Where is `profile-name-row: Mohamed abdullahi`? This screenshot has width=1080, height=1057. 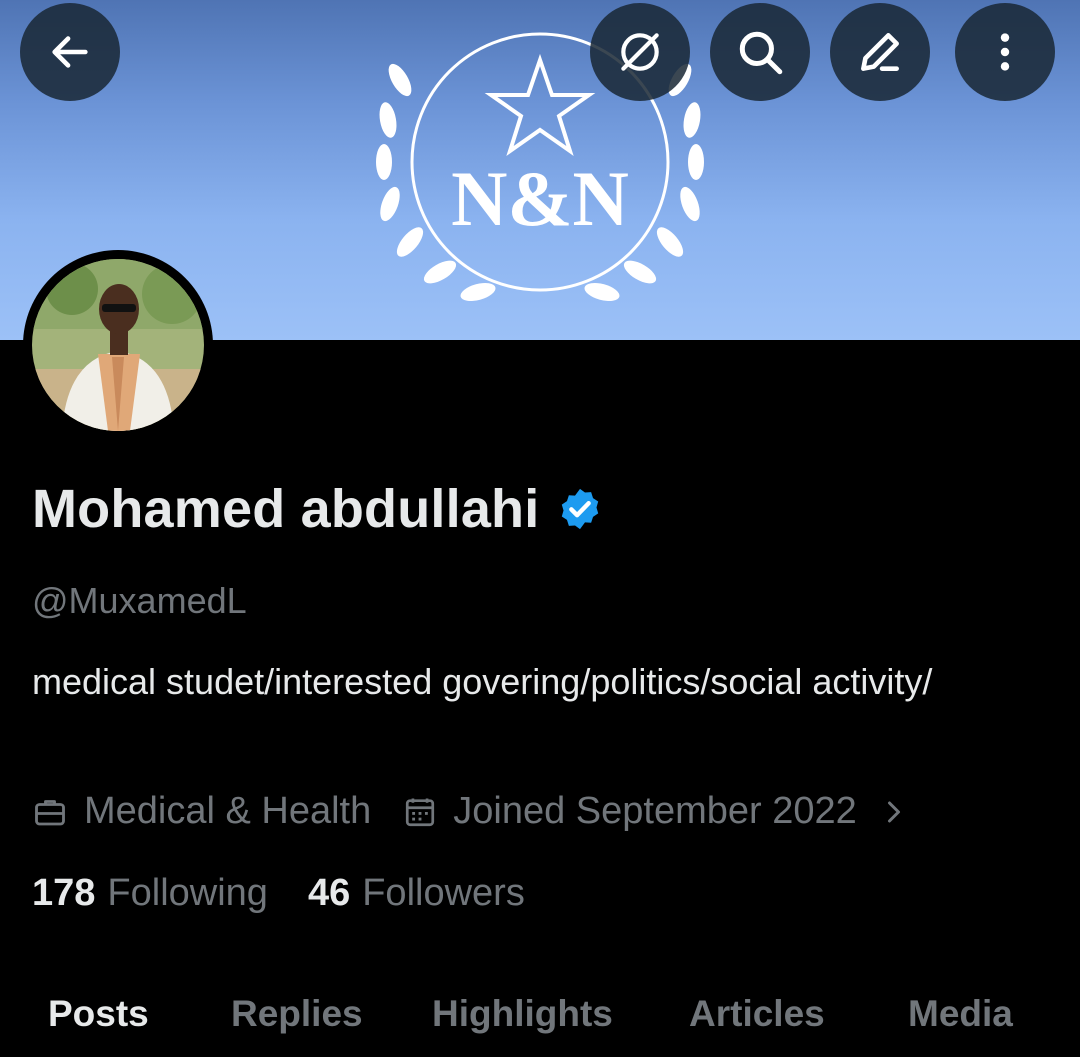 profile-name-row: Mohamed abdullahi is located at coordinates (317, 509).